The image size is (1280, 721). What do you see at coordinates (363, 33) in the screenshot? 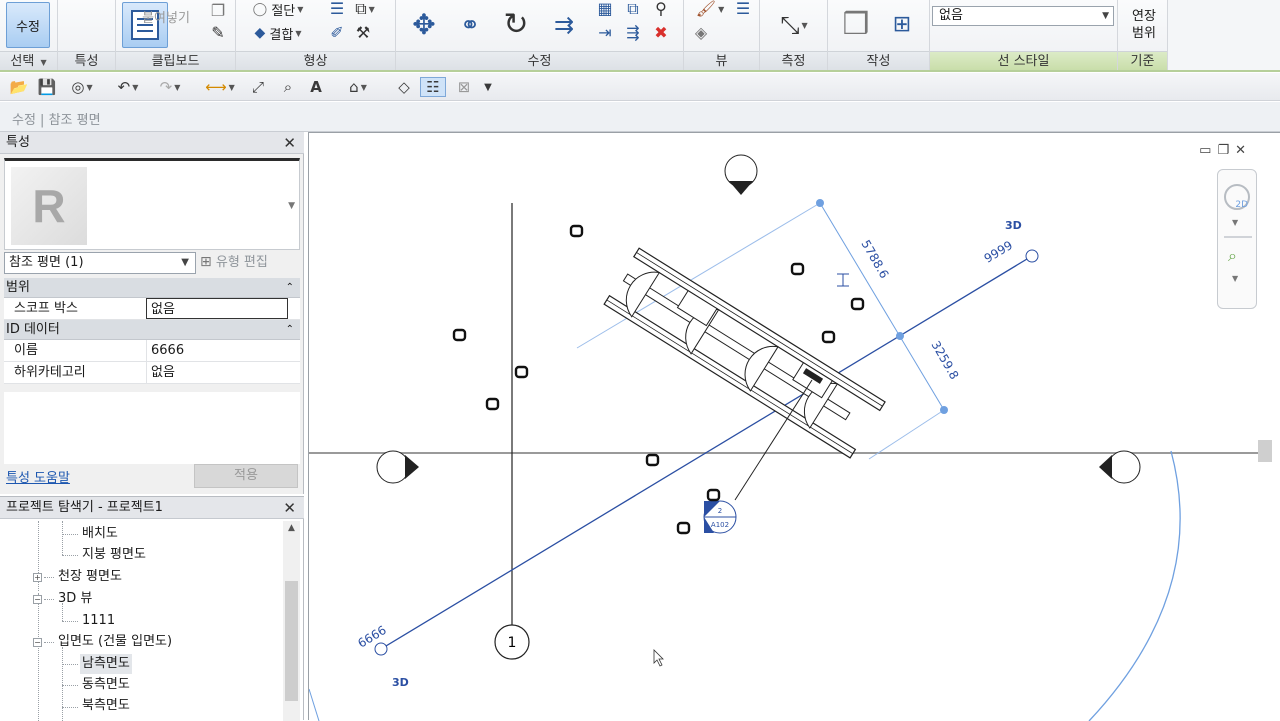
I see `demolish-icon: ⚒` at bounding box center [363, 33].